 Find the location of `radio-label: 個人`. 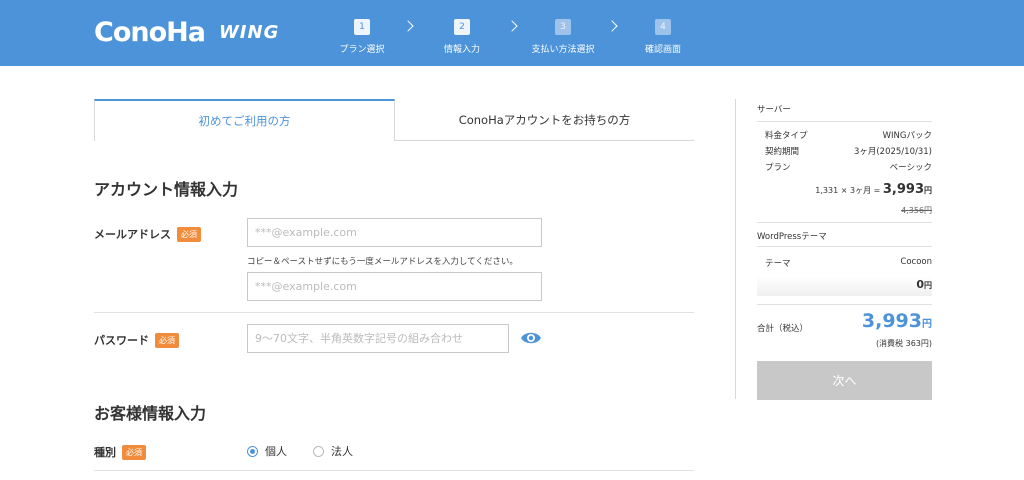

radio-label: 個人 is located at coordinates (276, 451).